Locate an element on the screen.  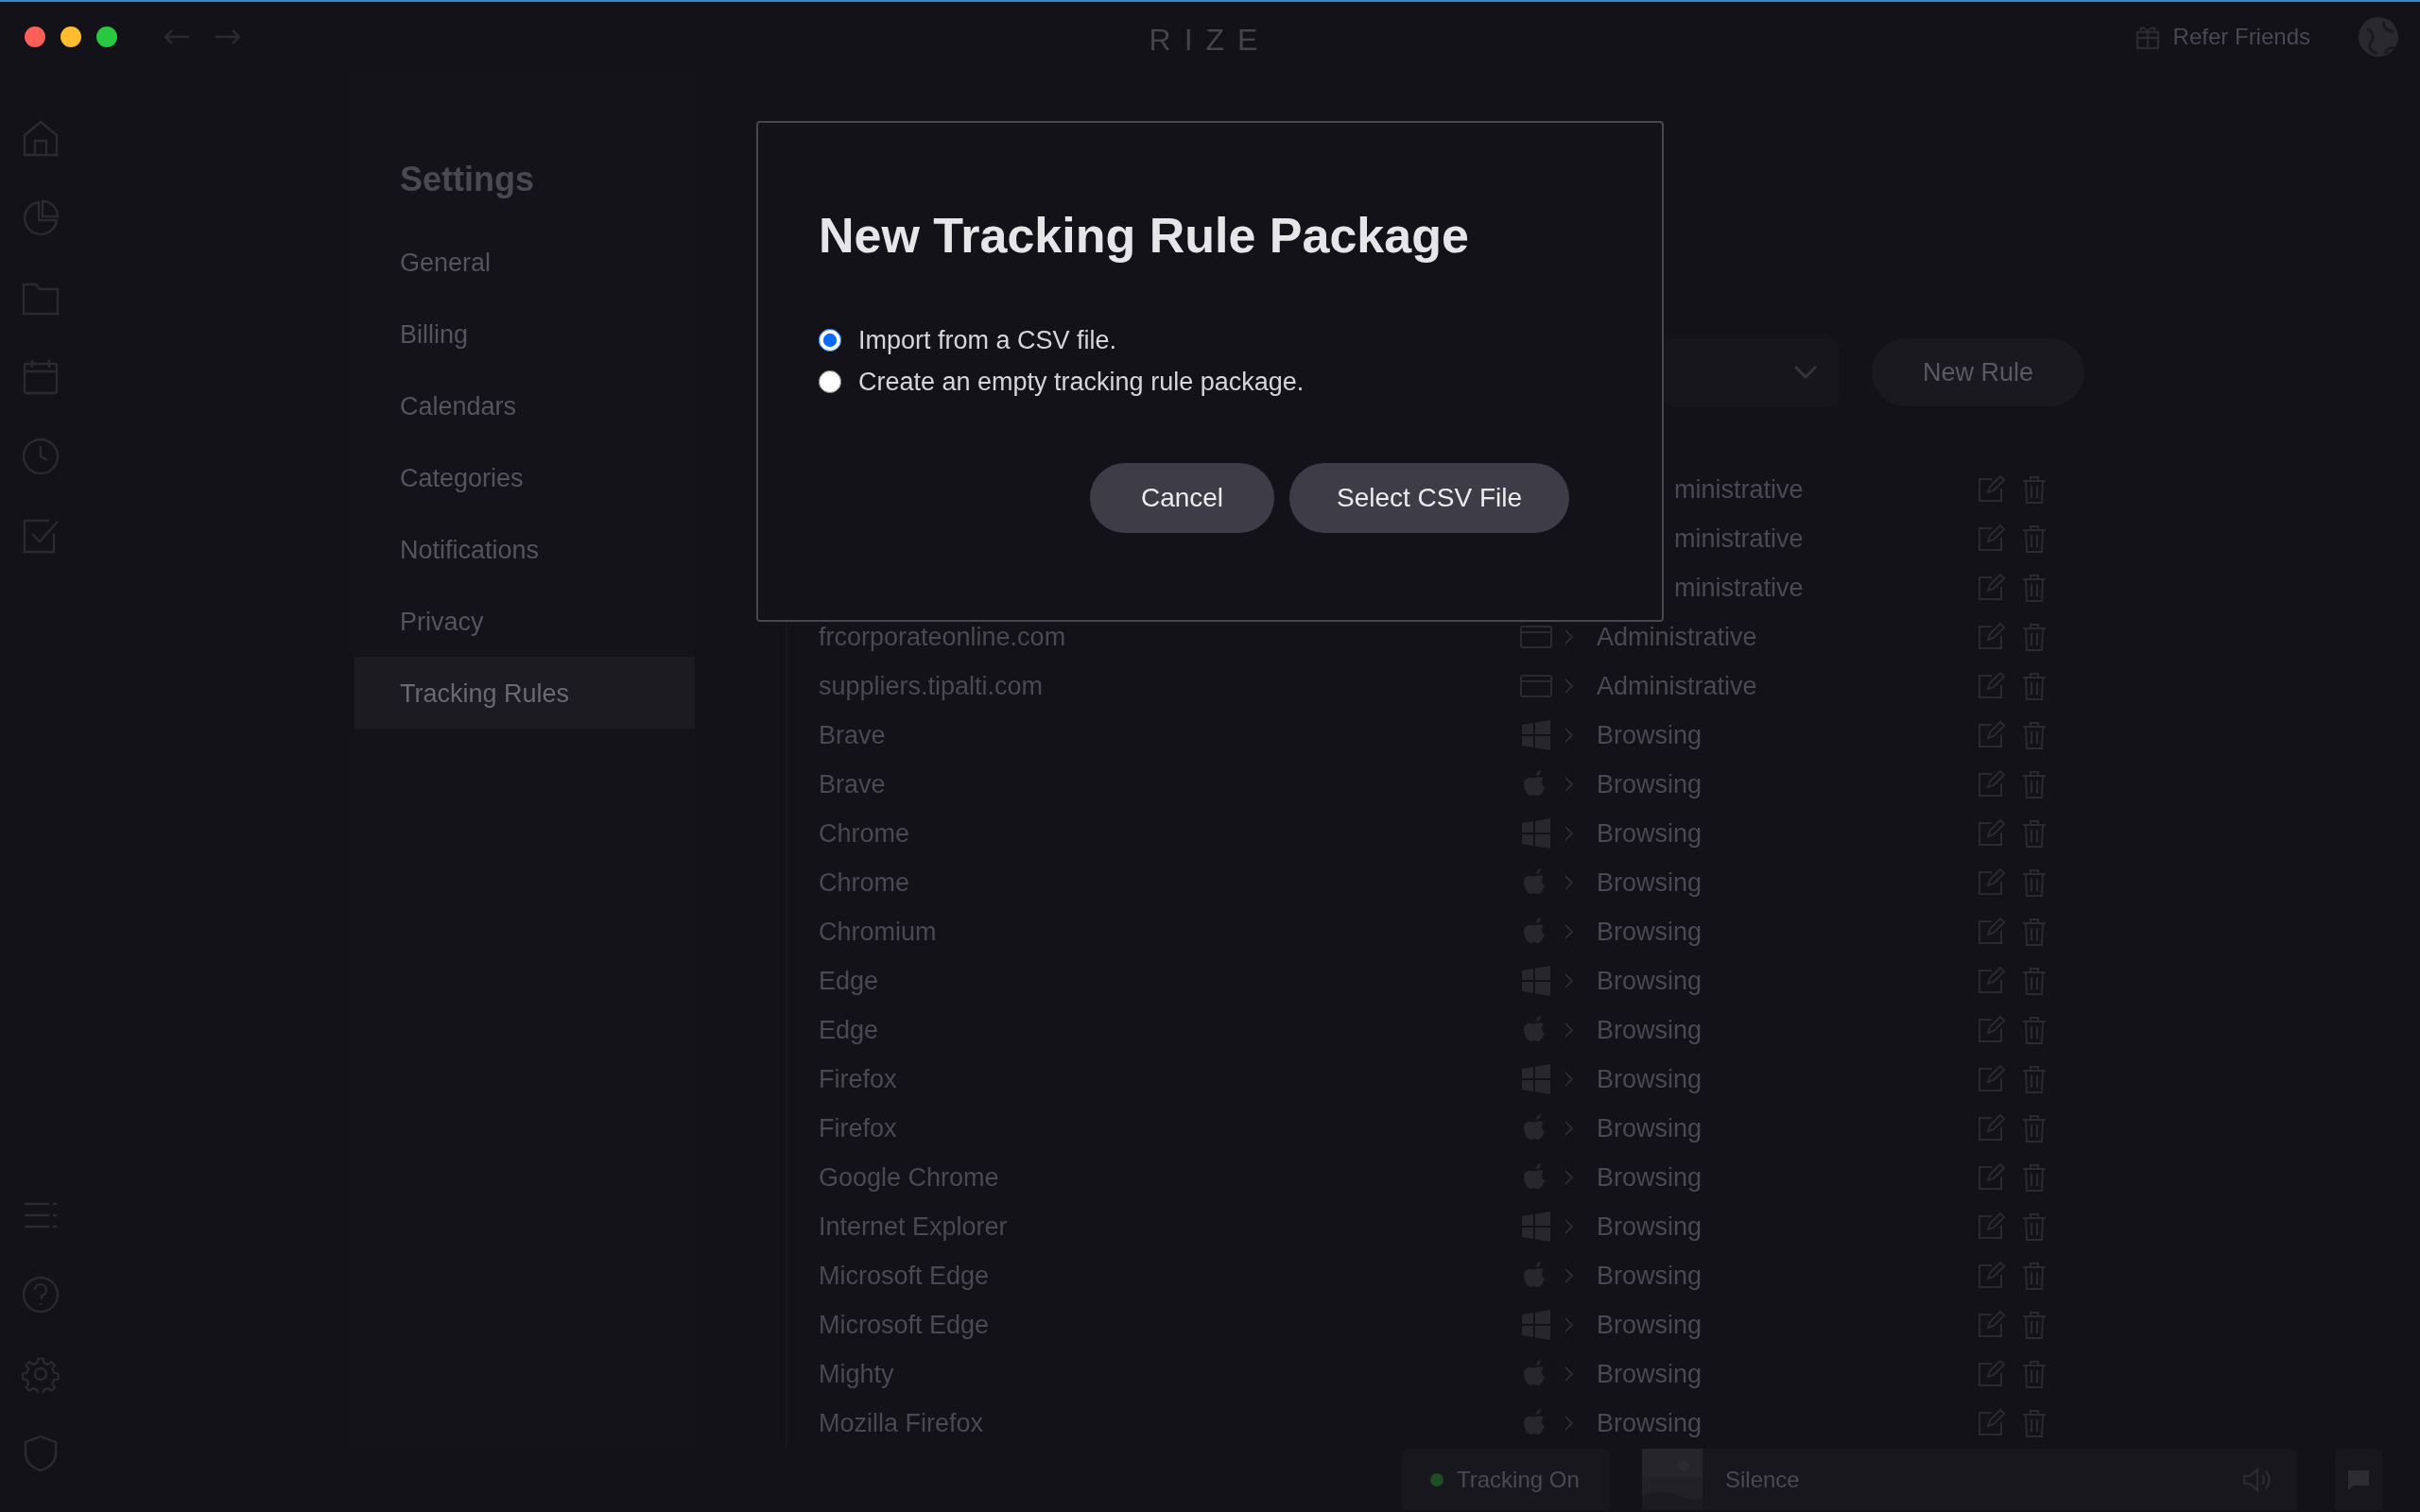
close-window-button is located at coordinates (35, 36).